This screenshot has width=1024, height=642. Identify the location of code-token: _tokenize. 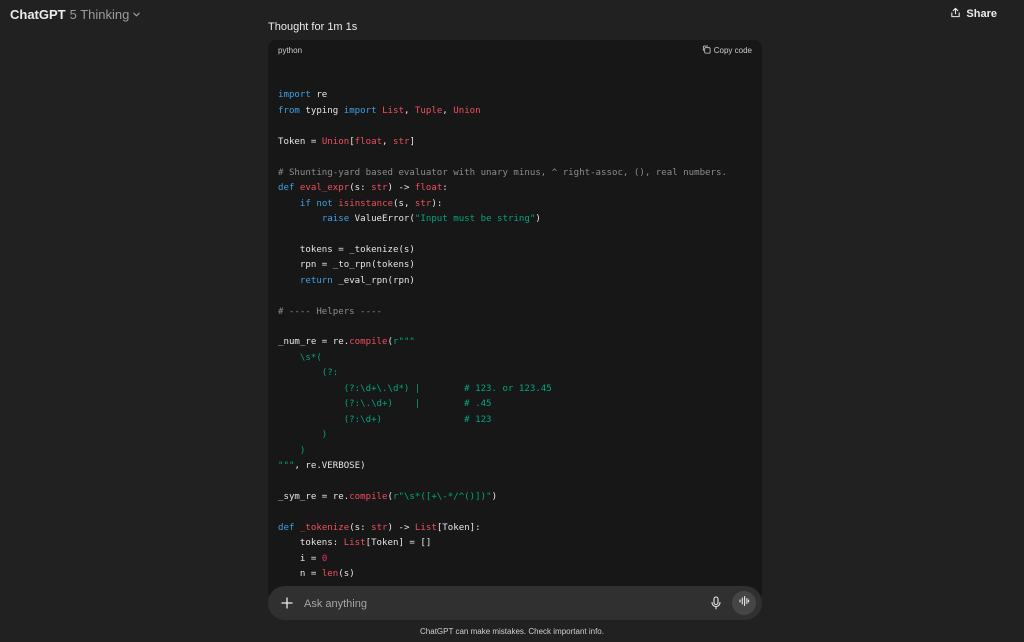
(324, 527).